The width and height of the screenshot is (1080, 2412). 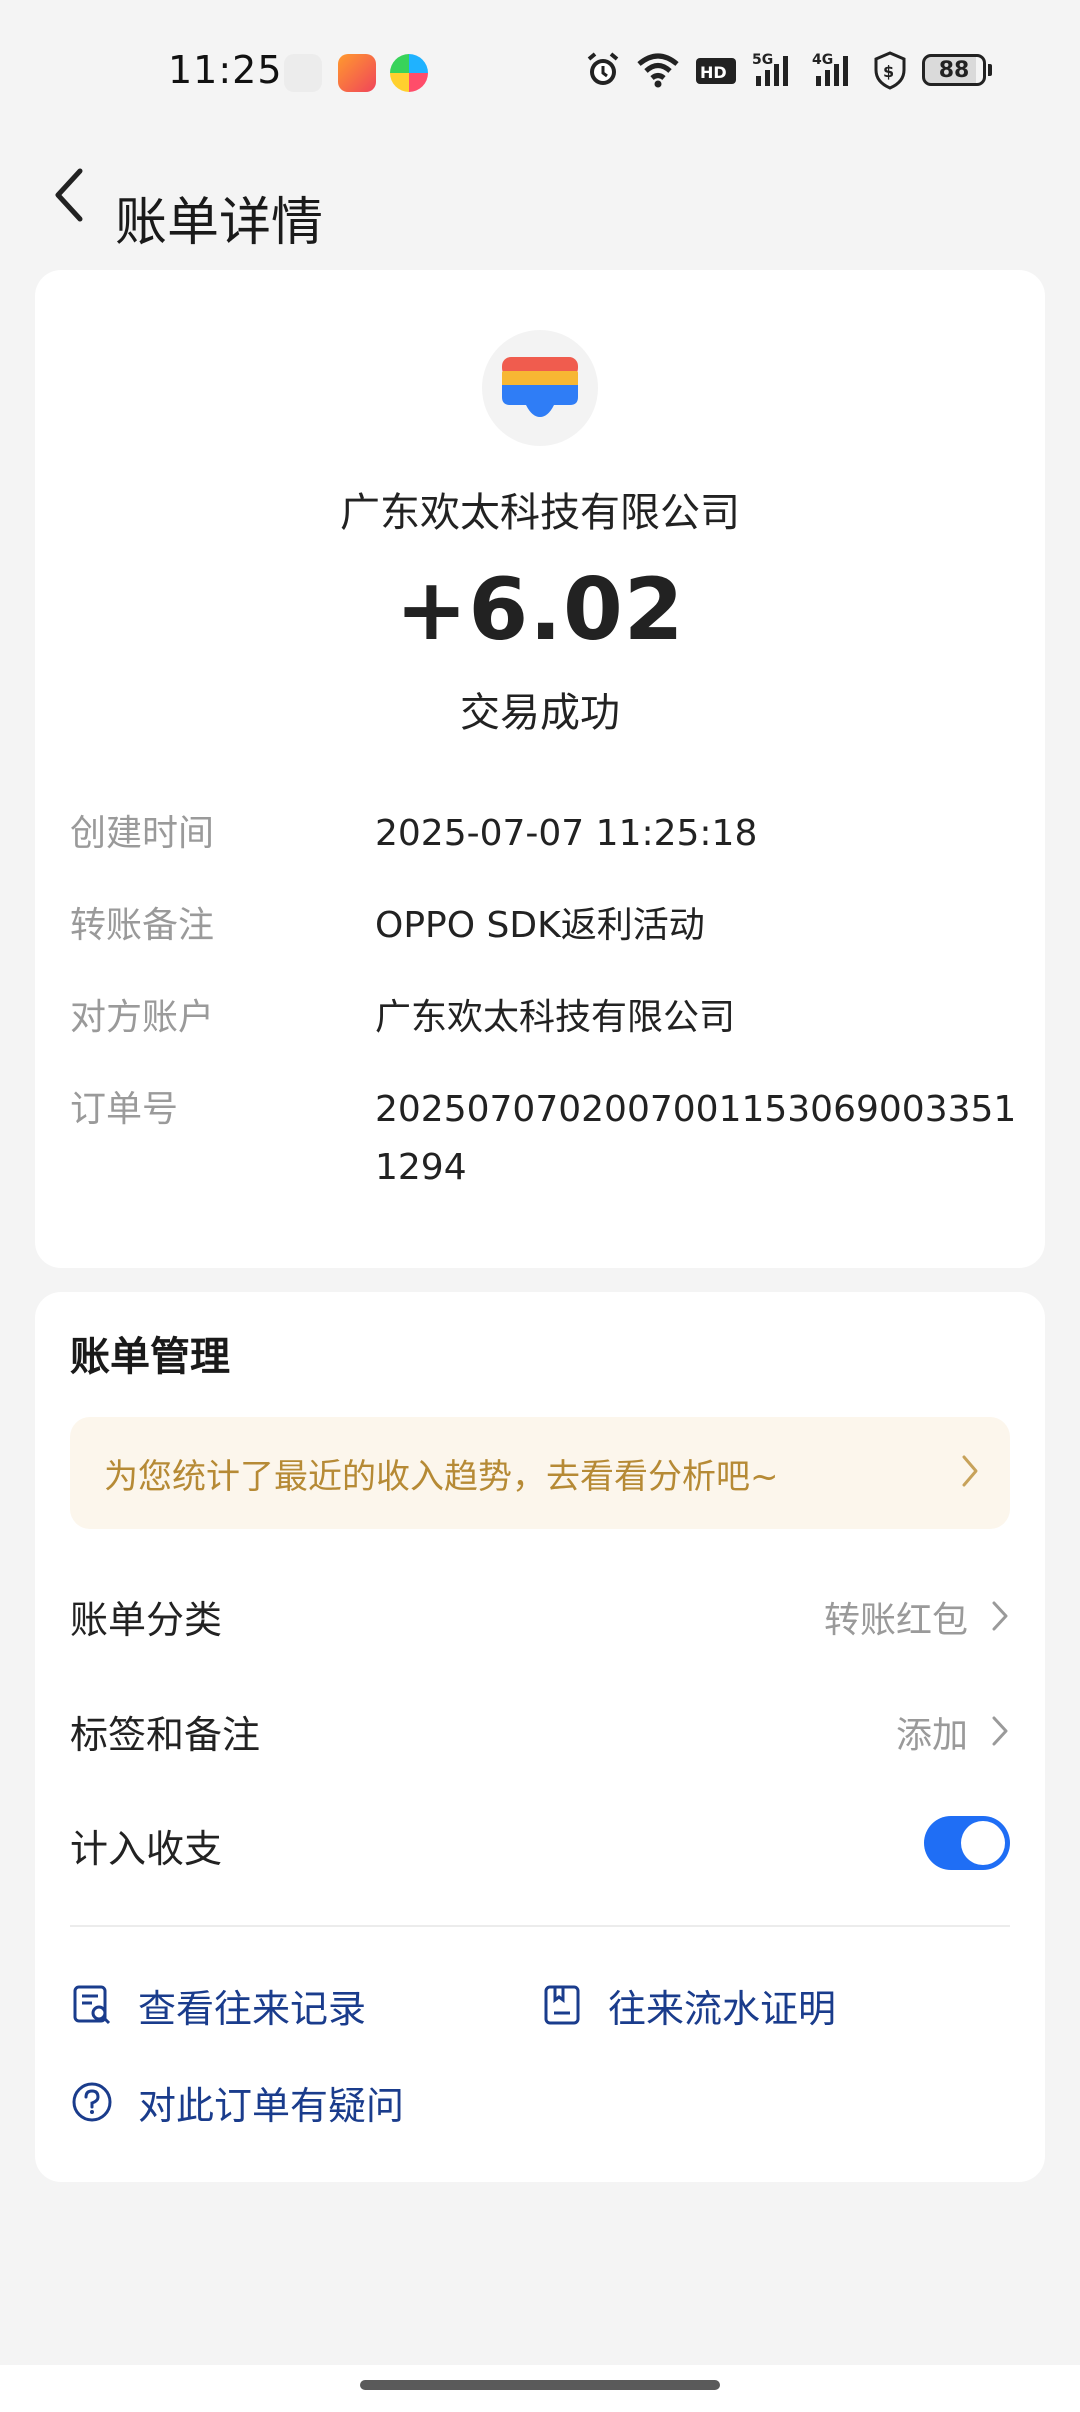 I want to click on detail-value: 2025-07-07 11:25:18, so click(x=566, y=833).